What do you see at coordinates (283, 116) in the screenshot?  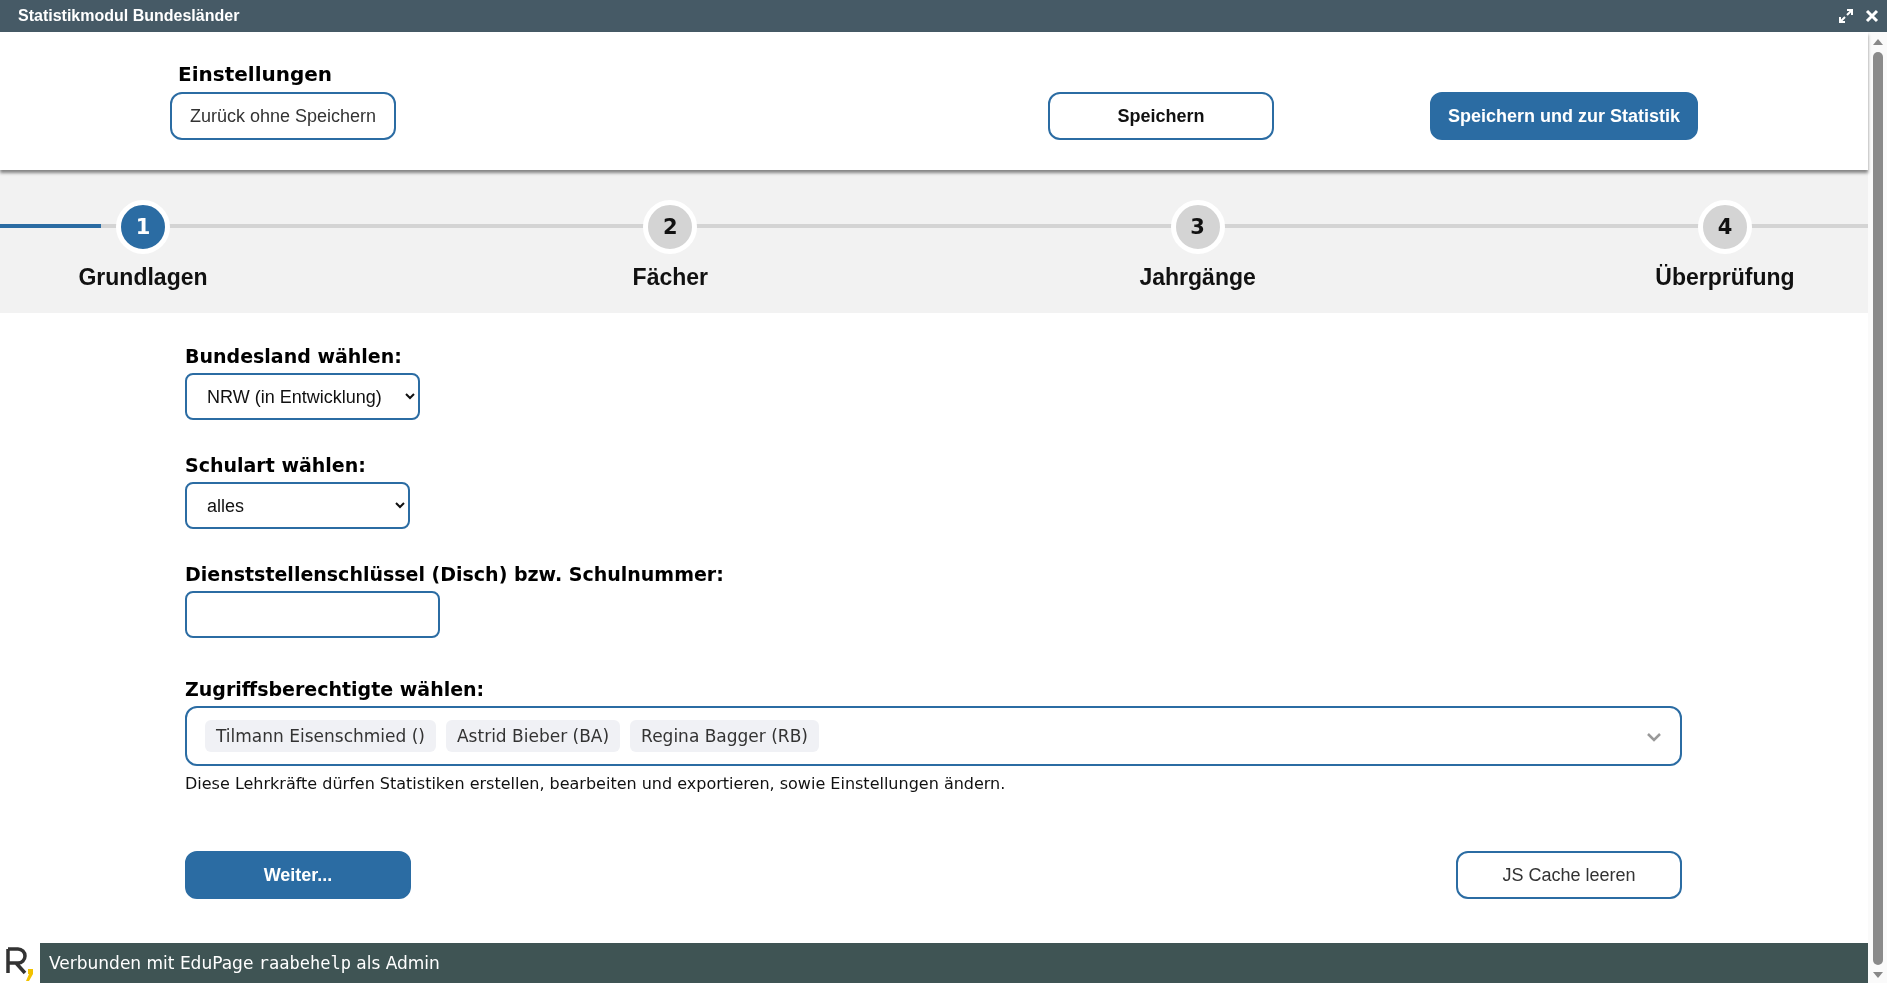 I see `back-without-saving-button: Zurück ohne Speichern` at bounding box center [283, 116].